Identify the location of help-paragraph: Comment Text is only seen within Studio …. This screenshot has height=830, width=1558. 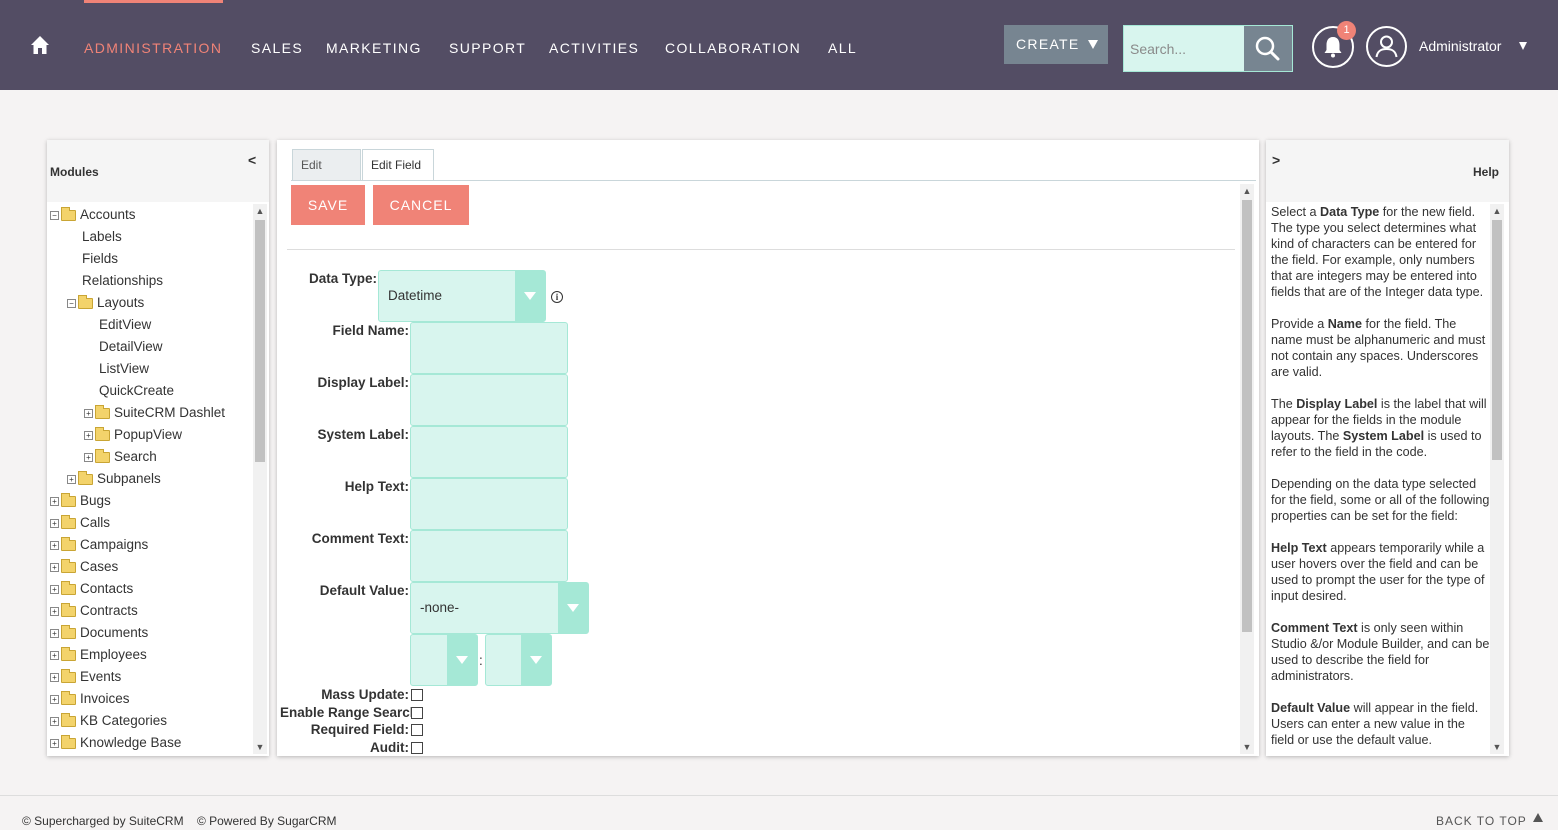
(1381, 652).